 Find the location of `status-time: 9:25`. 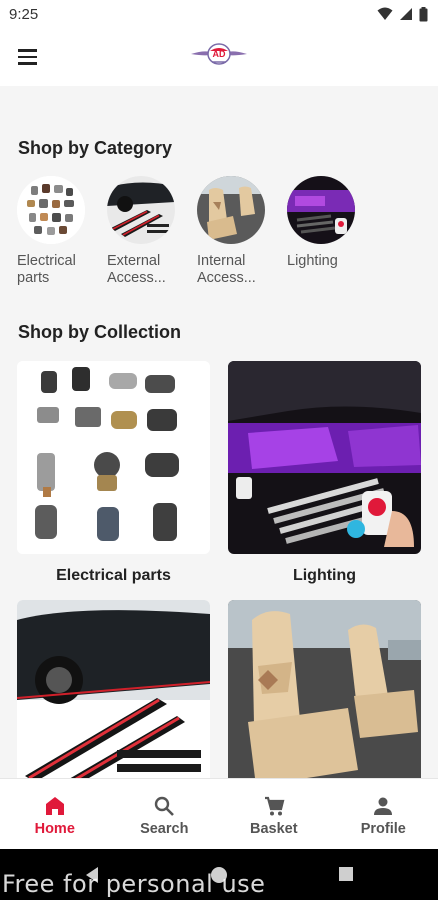

status-time: 9:25 is located at coordinates (24, 14).